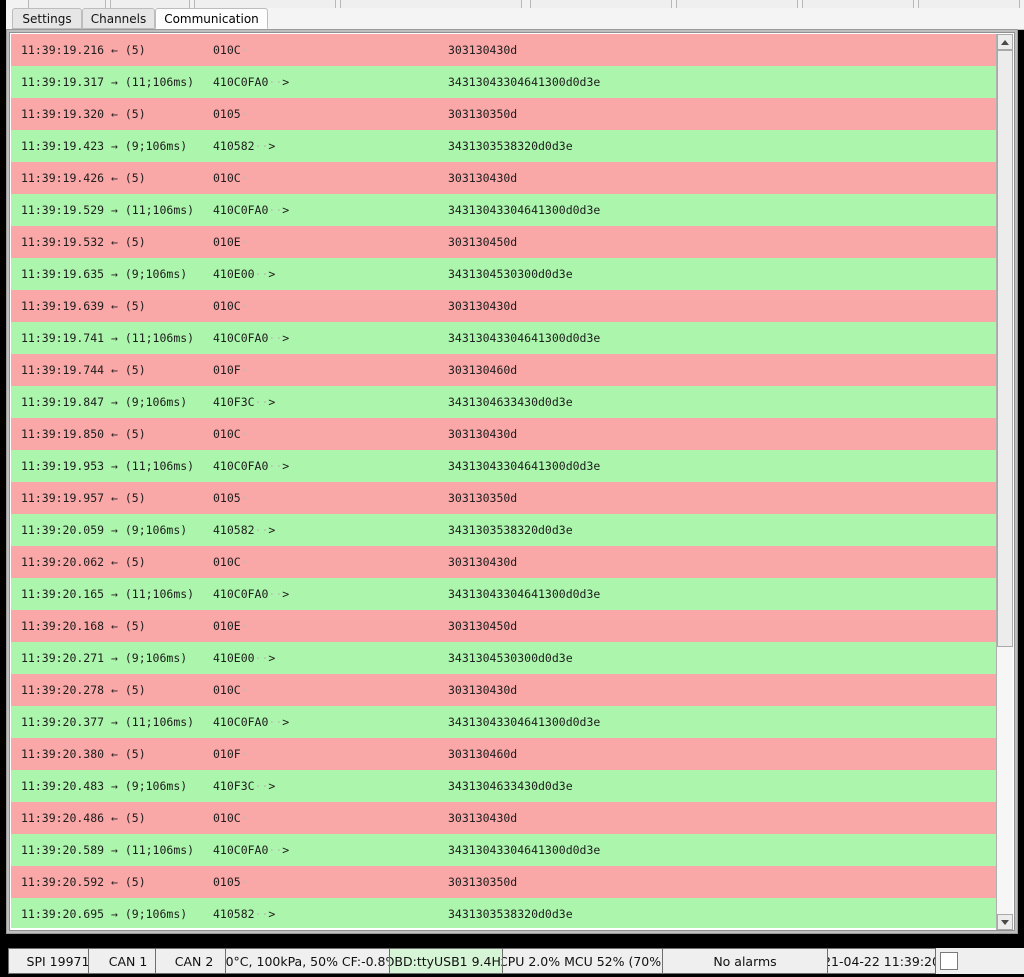 Image resolution: width=1024 pixels, height=977 pixels. Describe the element at coordinates (505, 114) in the screenshot. I see `log-row: 11:39:19.320 ← (5) 0105 · 303130350d` at that location.